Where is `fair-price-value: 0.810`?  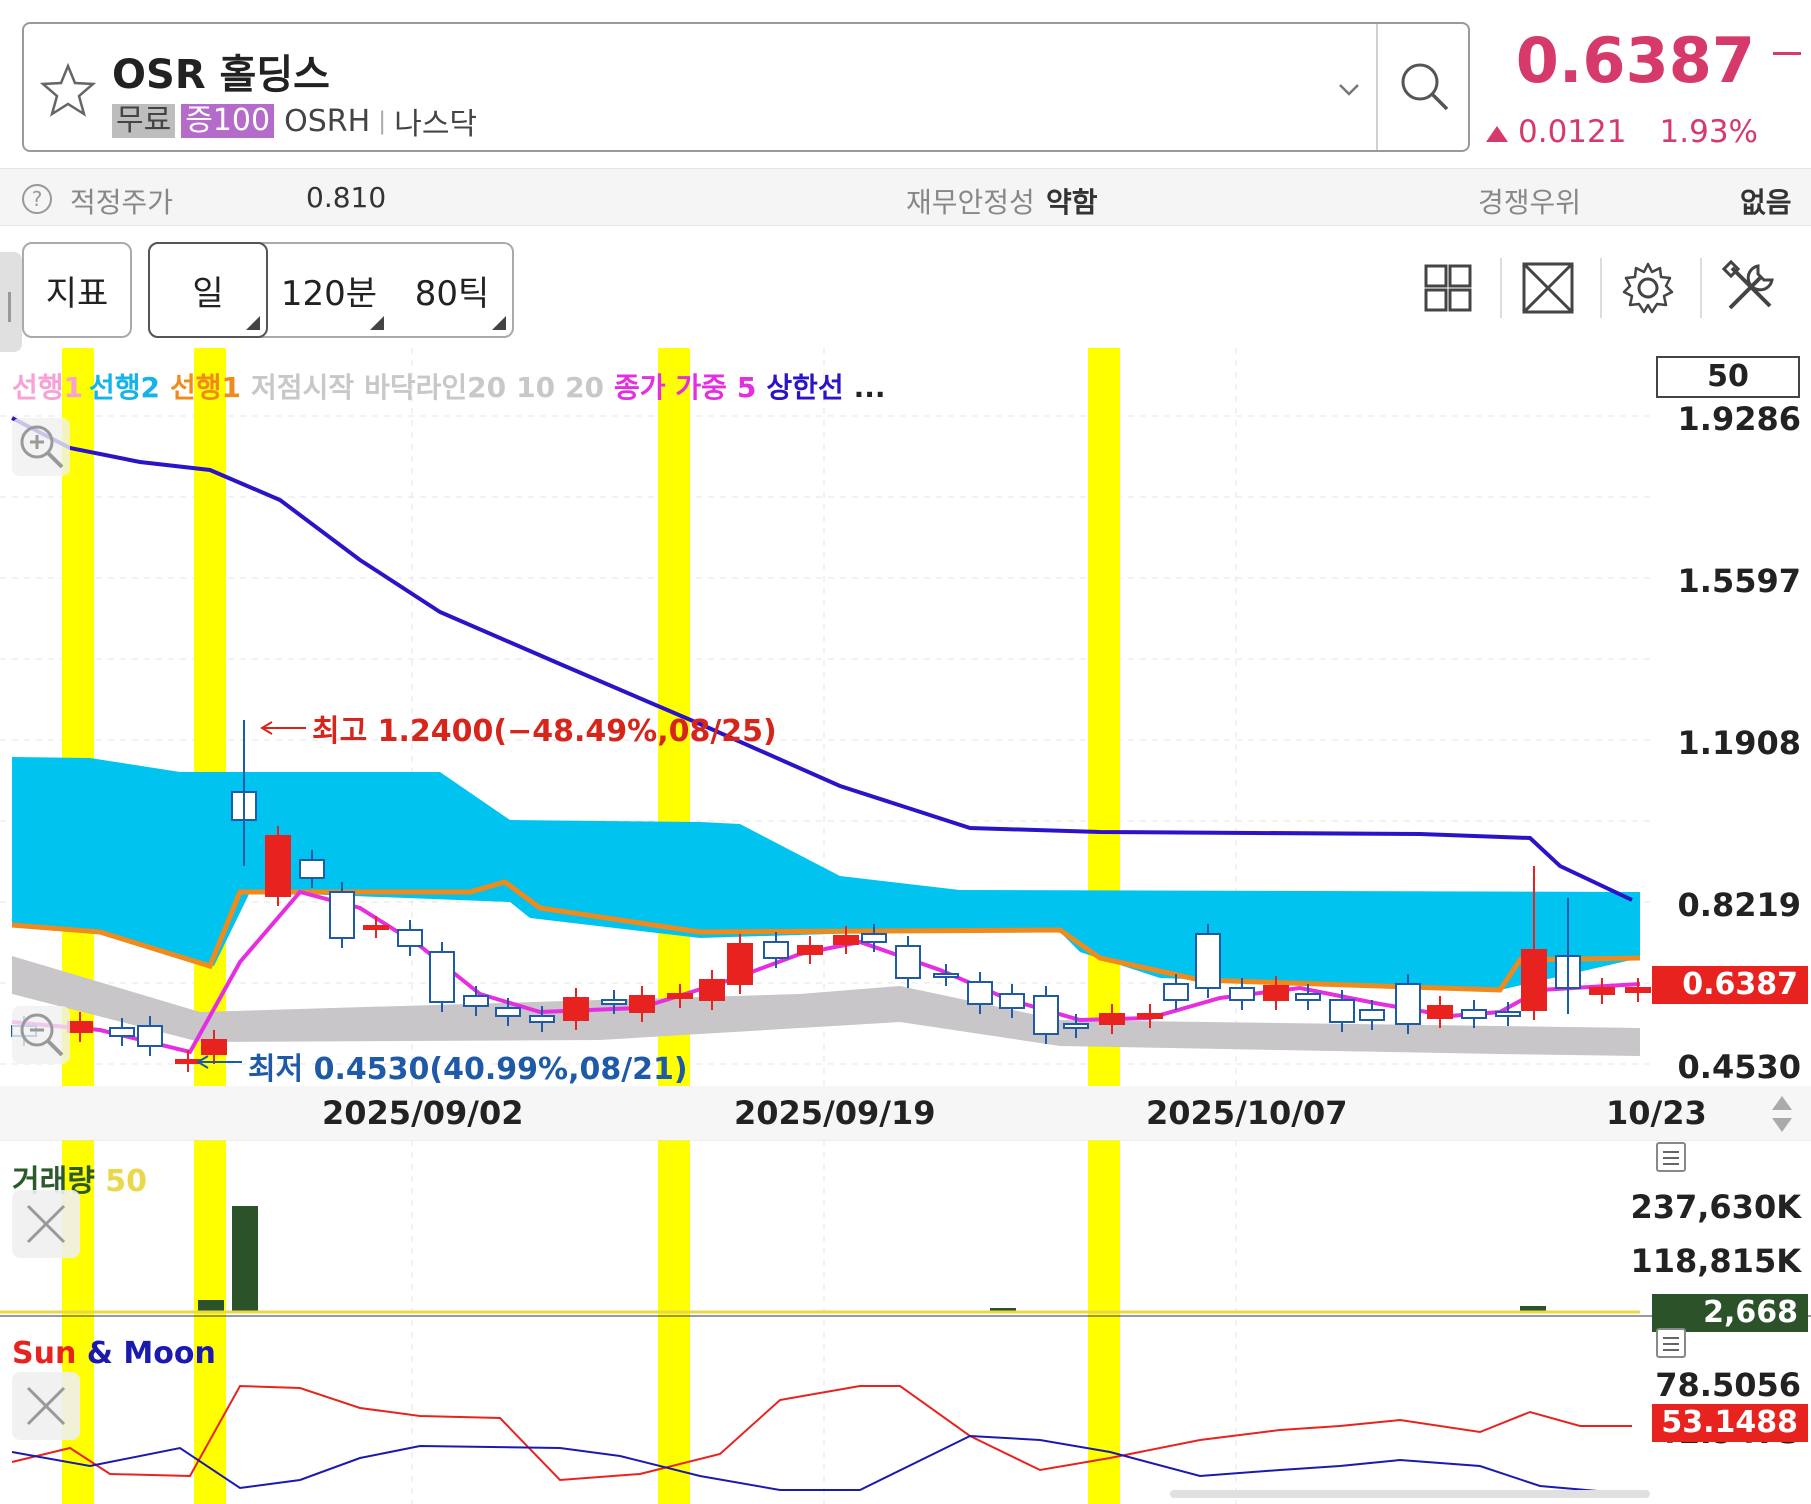 fair-price-value: 0.810 is located at coordinates (346, 197).